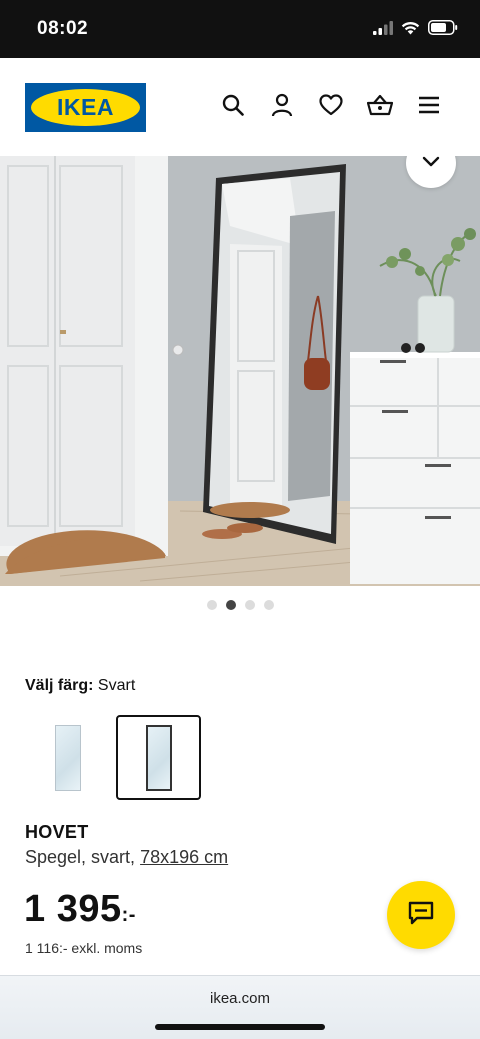 This screenshot has width=480, height=1039. Describe the element at coordinates (443, 30) in the screenshot. I see `battery-icon` at that location.